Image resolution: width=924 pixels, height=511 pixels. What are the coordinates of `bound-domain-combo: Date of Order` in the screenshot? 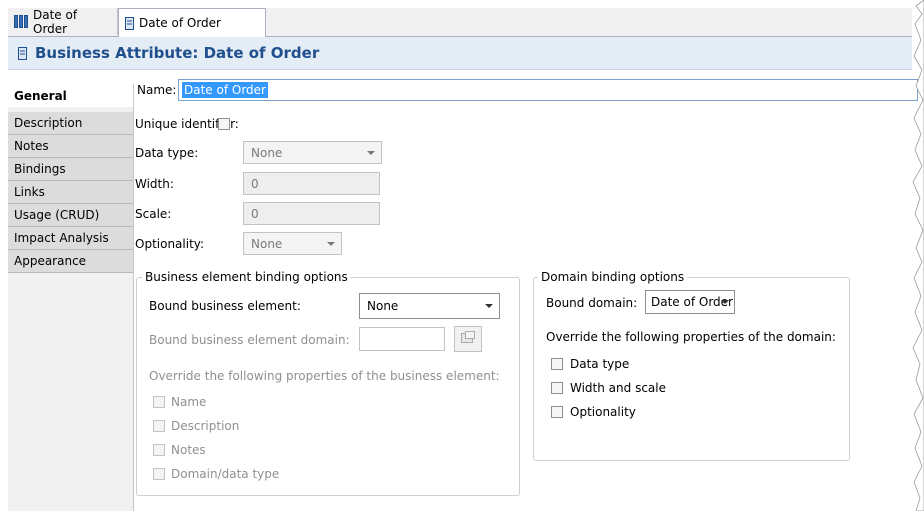 It's located at (690, 302).